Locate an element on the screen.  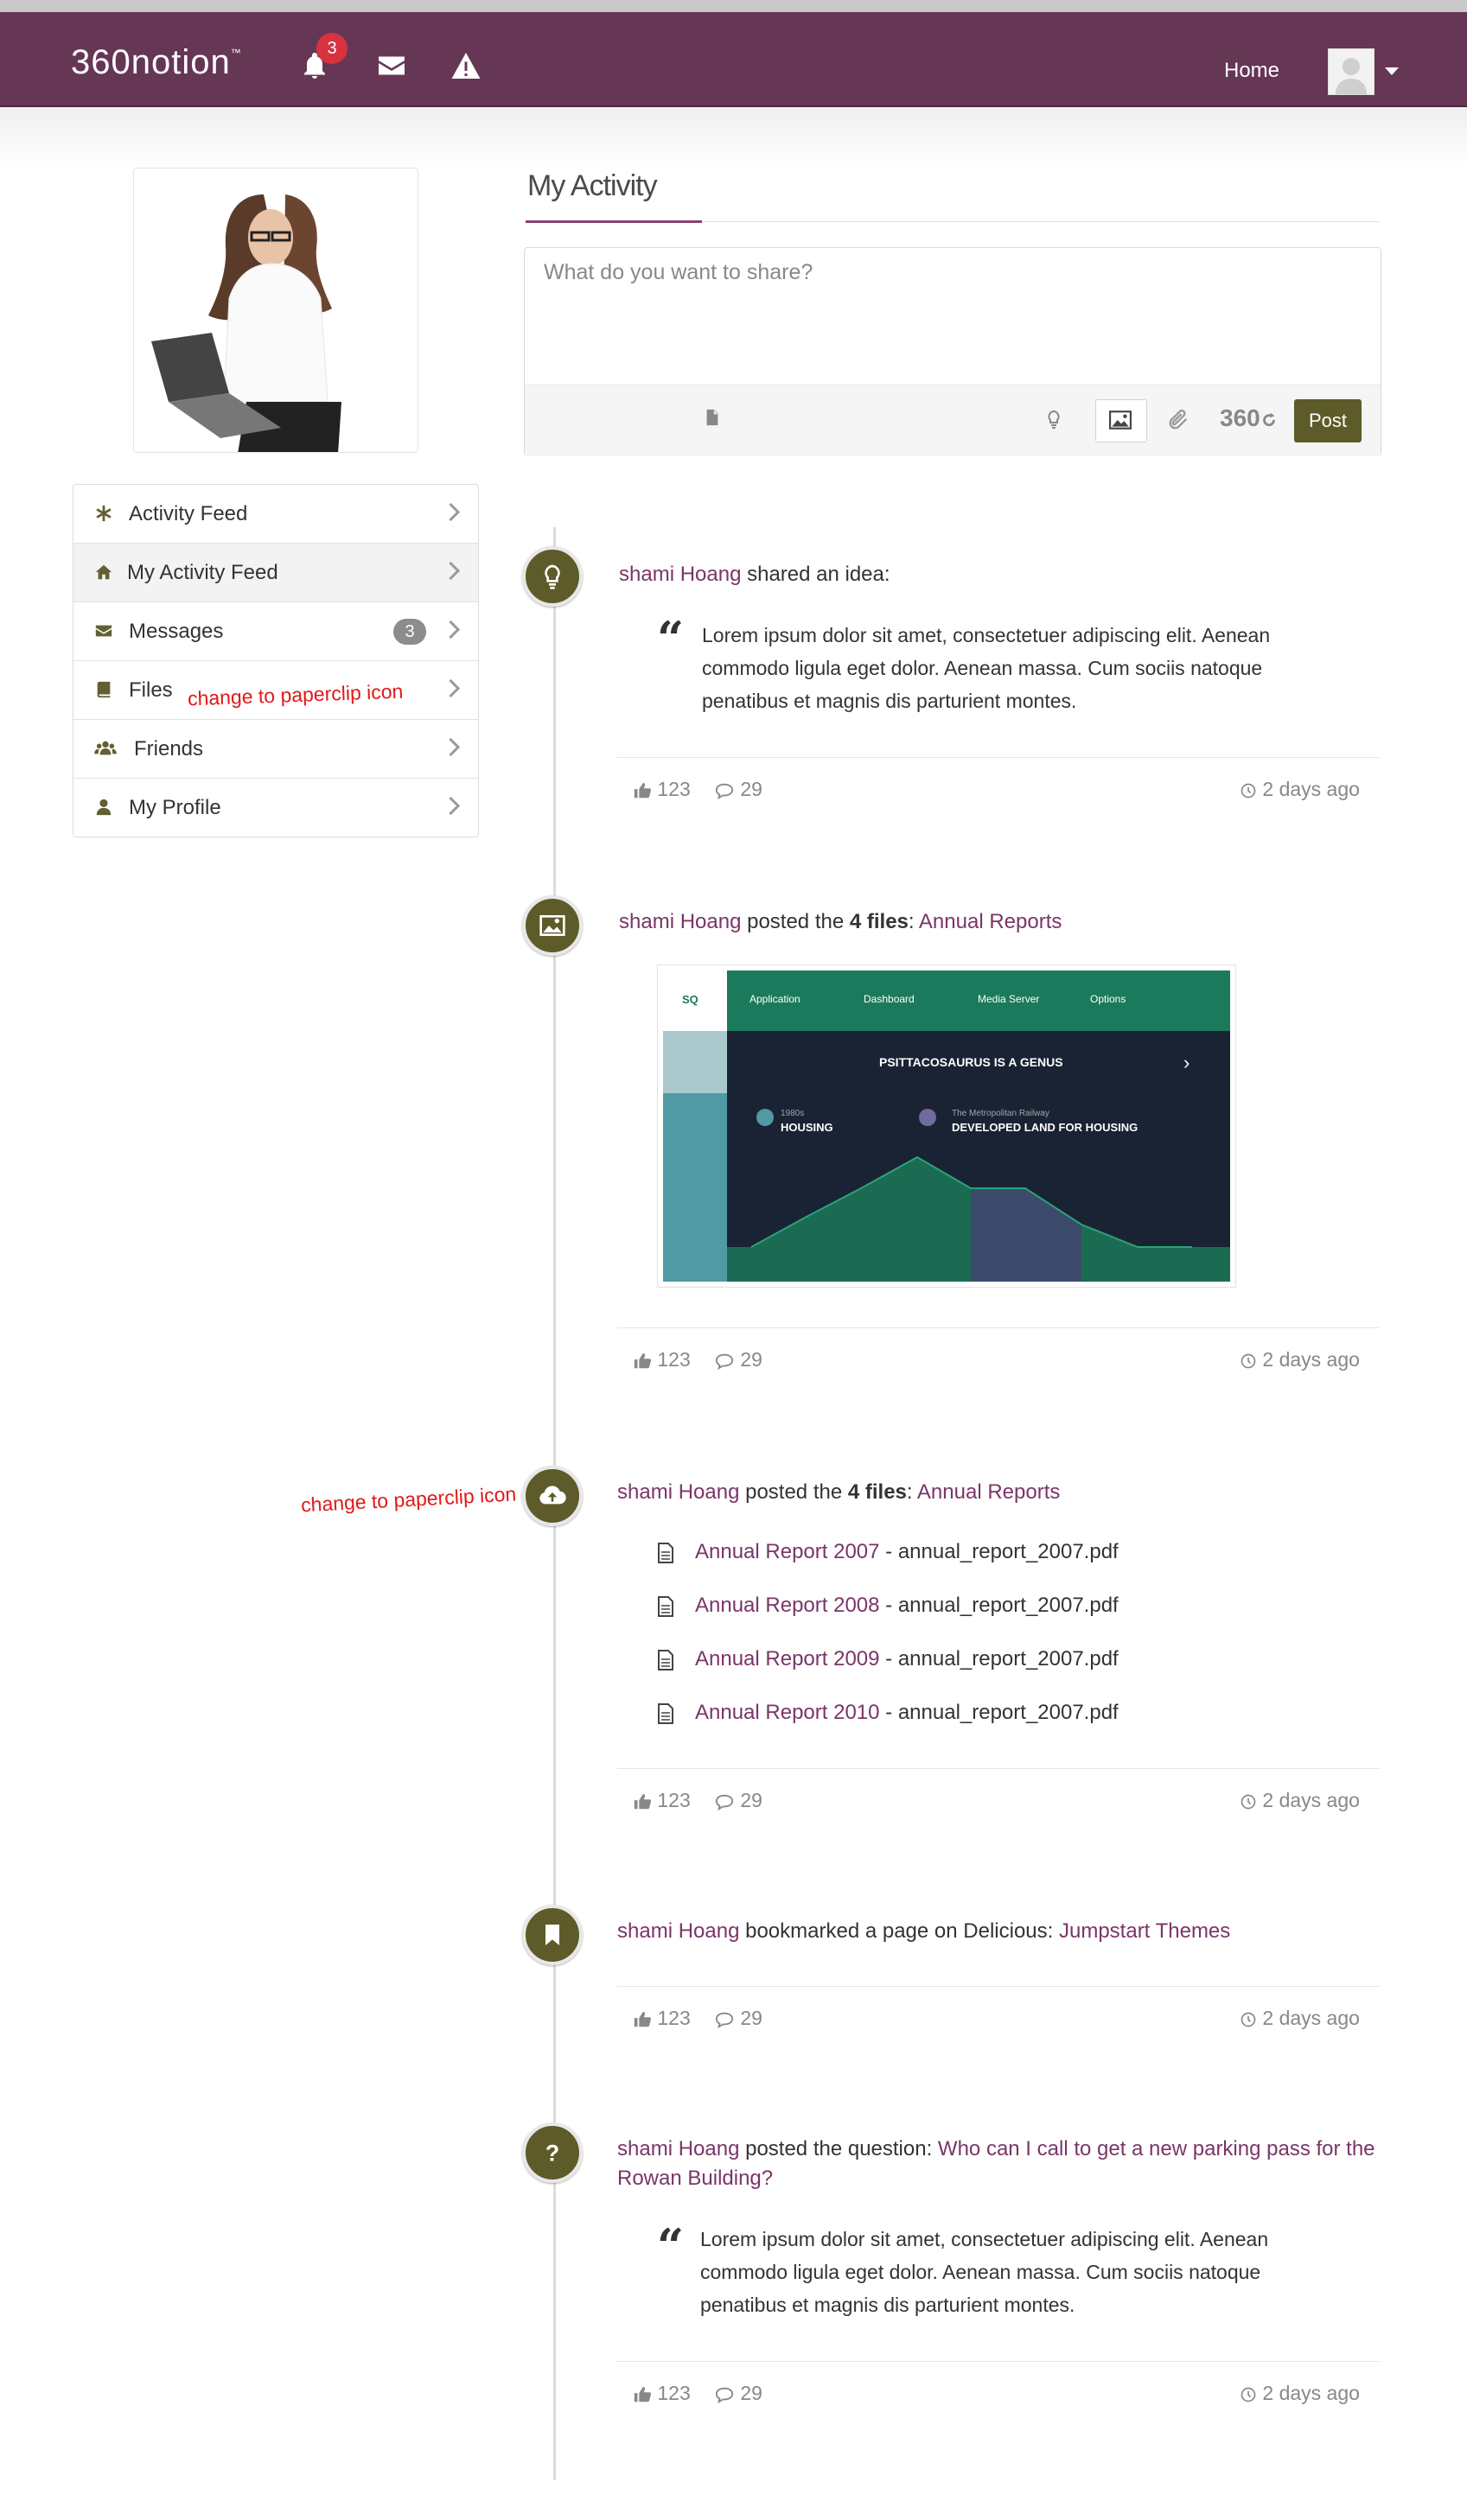
entry-divider is located at coordinates (998, 757).